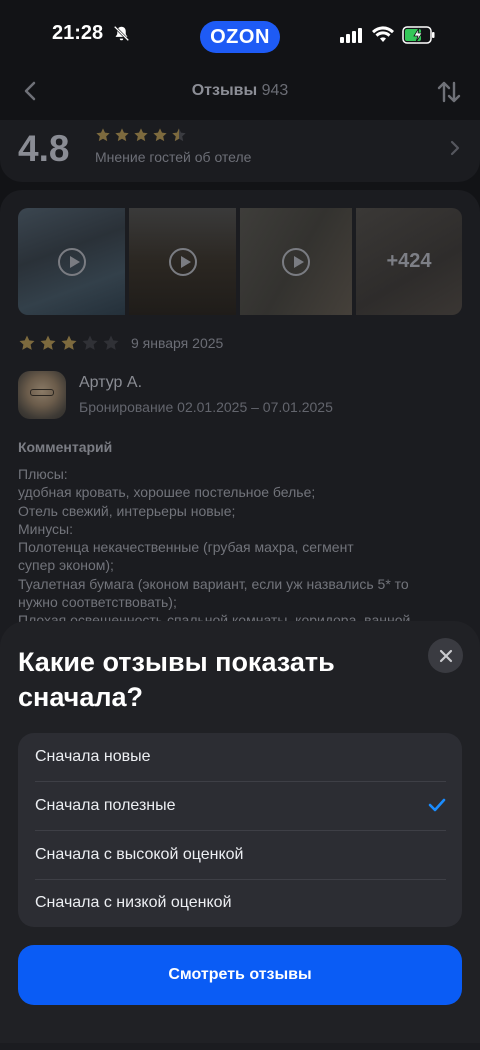 The width and height of the screenshot is (480, 1050). What do you see at coordinates (179, 135) in the screenshot?
I see `star-half-icon` at bounding box center [179, 135].